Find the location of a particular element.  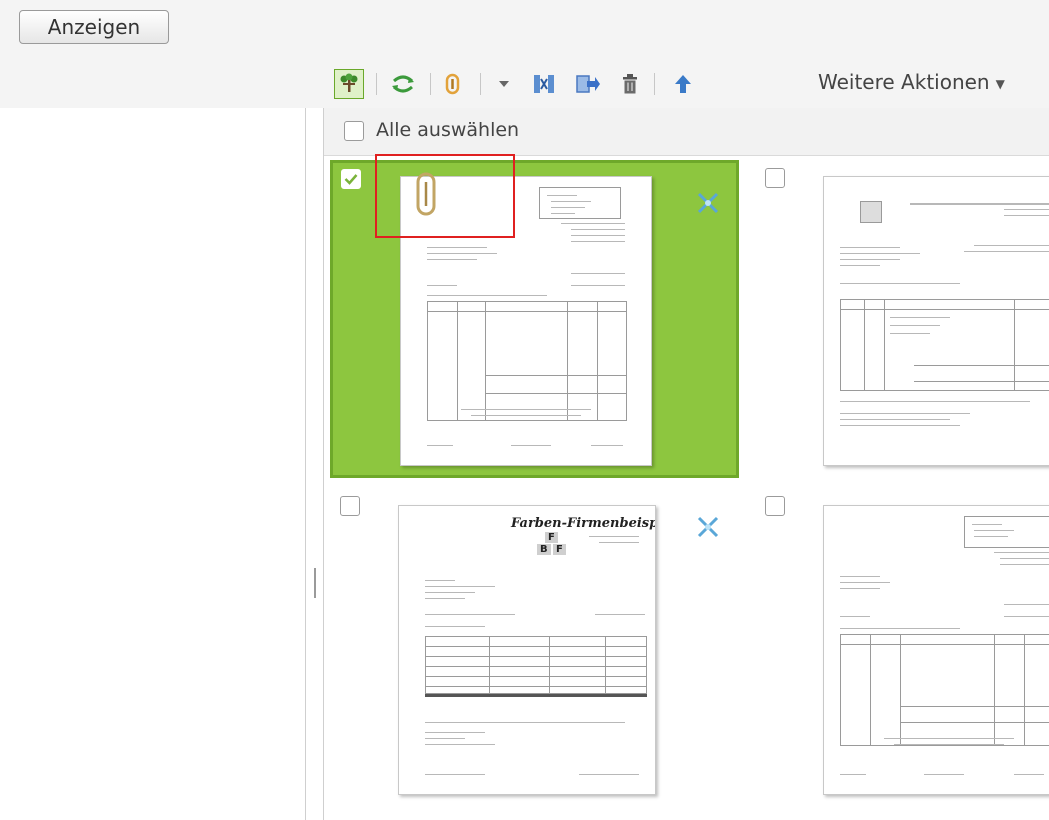

select-all-checkbox is located at coordinates (354, 131).